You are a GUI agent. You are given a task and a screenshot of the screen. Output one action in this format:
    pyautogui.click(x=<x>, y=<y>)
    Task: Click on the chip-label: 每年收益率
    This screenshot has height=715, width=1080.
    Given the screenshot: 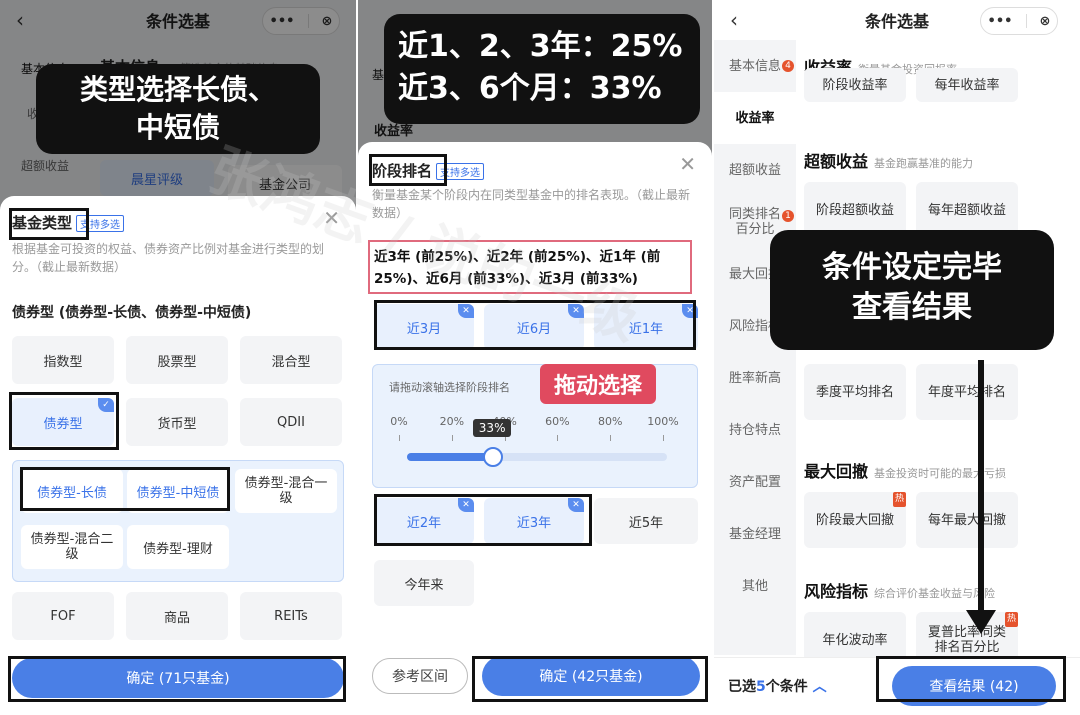 What is the action you would take?
    pyautogui.click(x=967, y=85)
    